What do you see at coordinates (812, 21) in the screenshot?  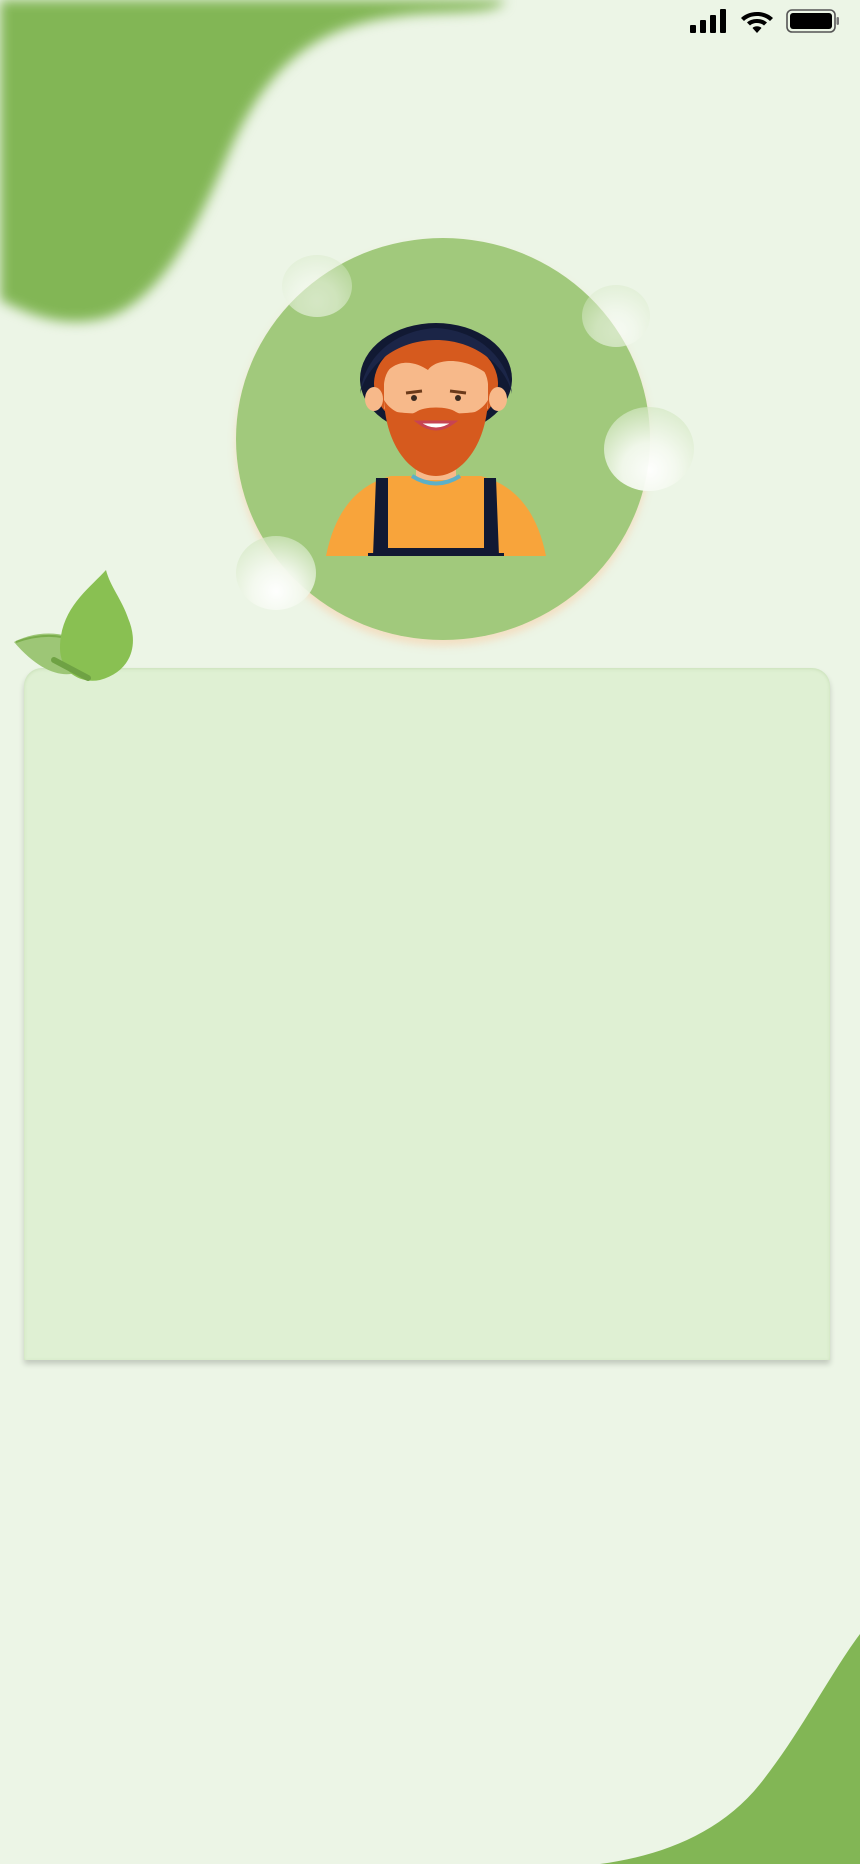 I see `battery-icon` at bounding box center [812, 21].